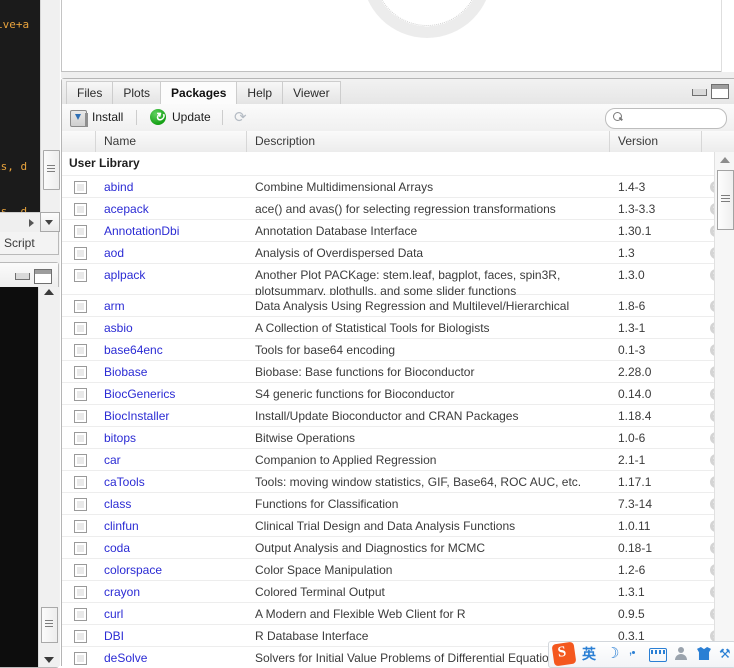  What do you see at coordinates (392, 592) in the screenshot?
I see `table-row: crayon Colored Terminal Output 1.3.1` at bounding box center [392, 592].